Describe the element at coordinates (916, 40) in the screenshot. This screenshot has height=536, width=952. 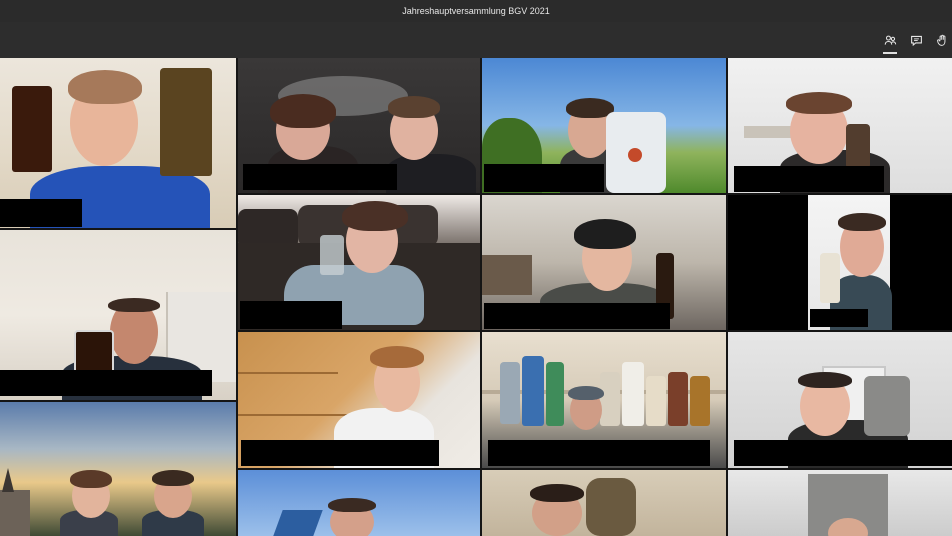
I see `chat-icon` at that location.